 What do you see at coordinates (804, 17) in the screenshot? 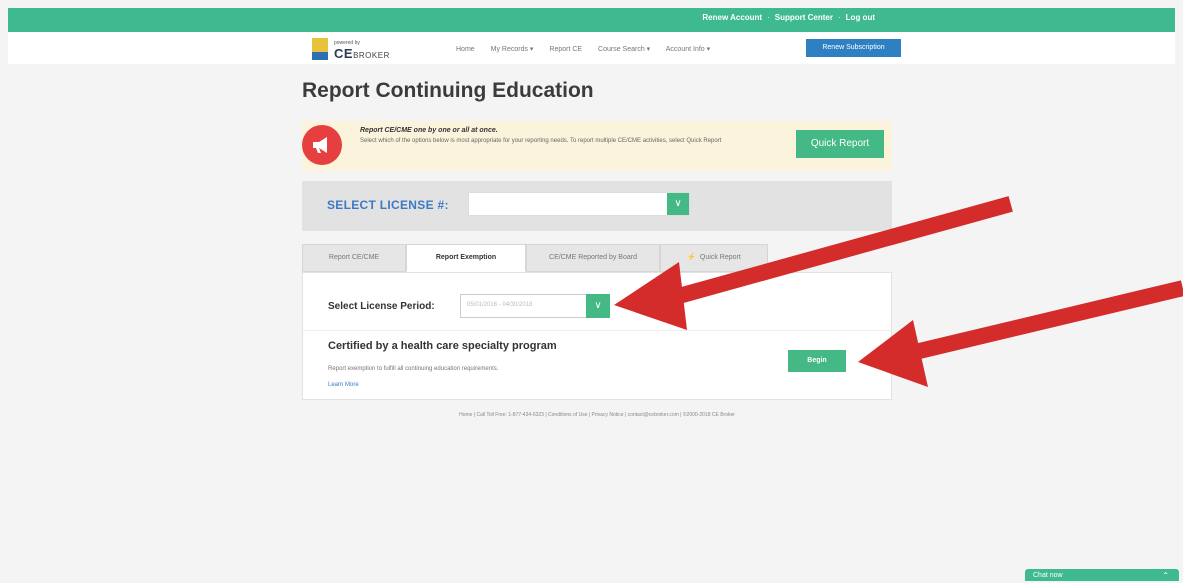
I see `support-center-link: Support Center` at bounding box center [804, 17].